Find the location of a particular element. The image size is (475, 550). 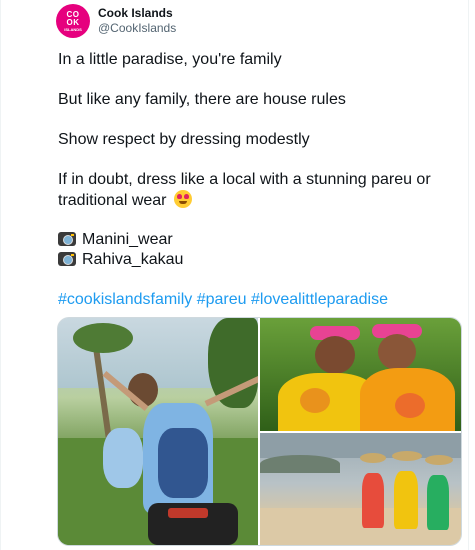

timeline-border-right is located at coordinates (468, 275).